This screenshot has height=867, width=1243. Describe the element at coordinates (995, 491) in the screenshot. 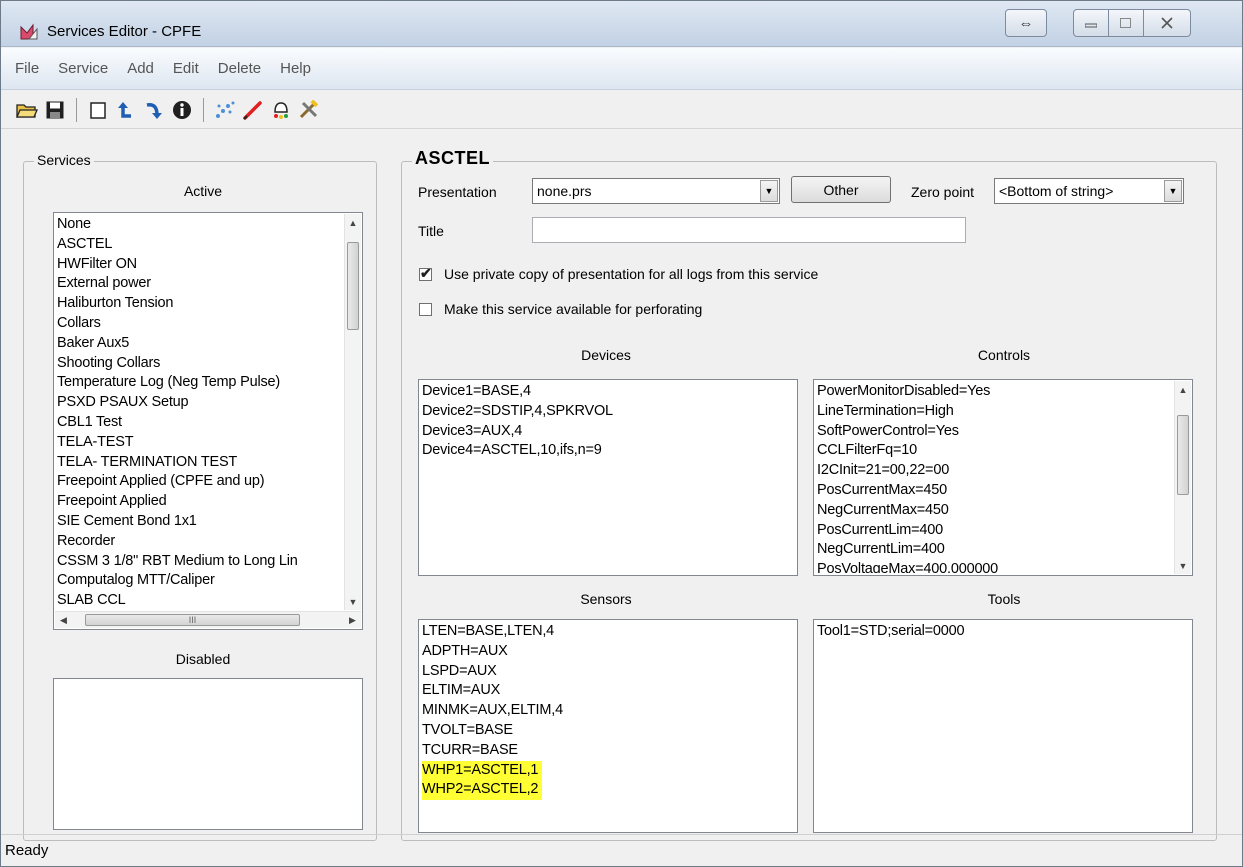

I see `control-list-item: PosCurrentMax=450` at that location.